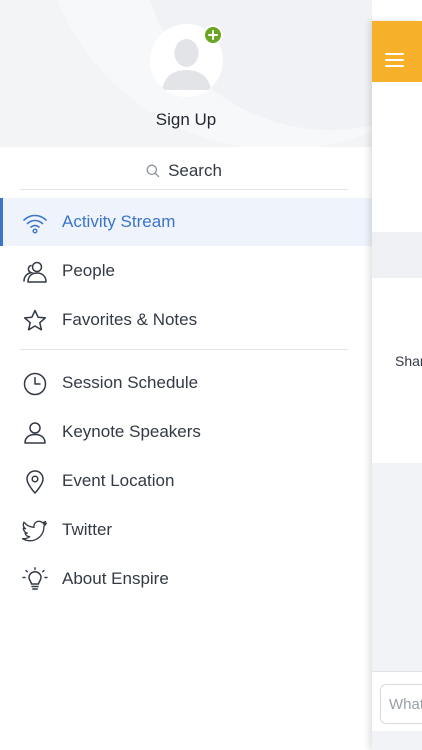  What do you see at coordinates (115, 578) in the screenshot?
I see `menu-item-label: About Enspire` at bounding box center [115, 578].